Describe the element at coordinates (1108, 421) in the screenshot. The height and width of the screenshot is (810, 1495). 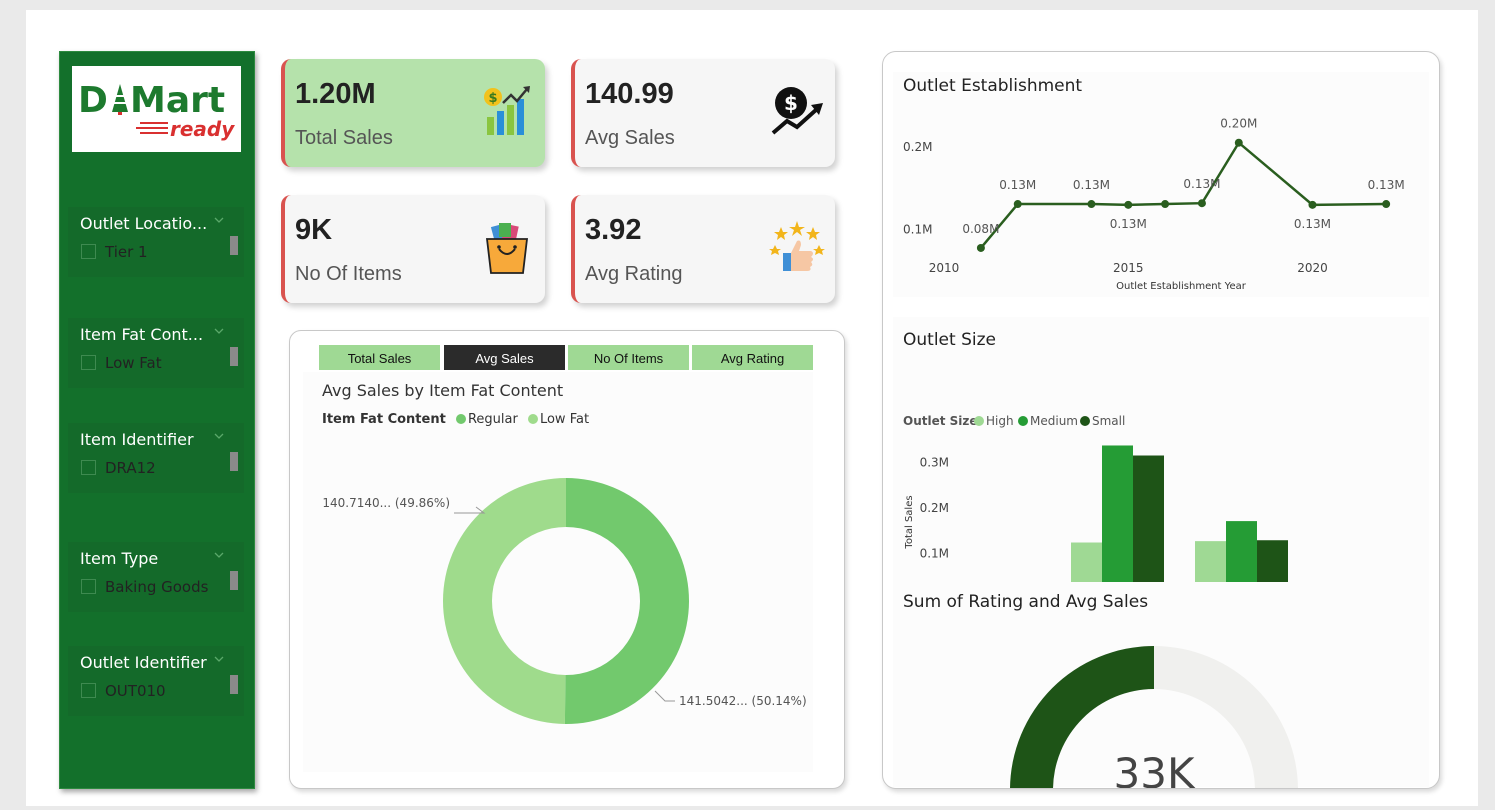
I see `legend-item: Small` at that location.